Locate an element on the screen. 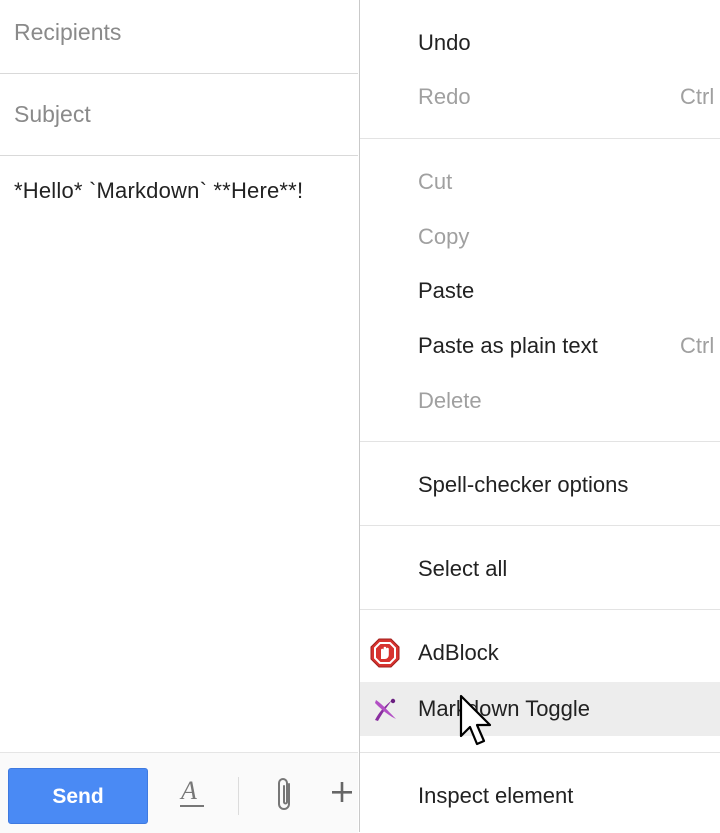 The width and height of the screenshot is (720, 833). menu-item-label: Cut is located at coordinates (435, 181).